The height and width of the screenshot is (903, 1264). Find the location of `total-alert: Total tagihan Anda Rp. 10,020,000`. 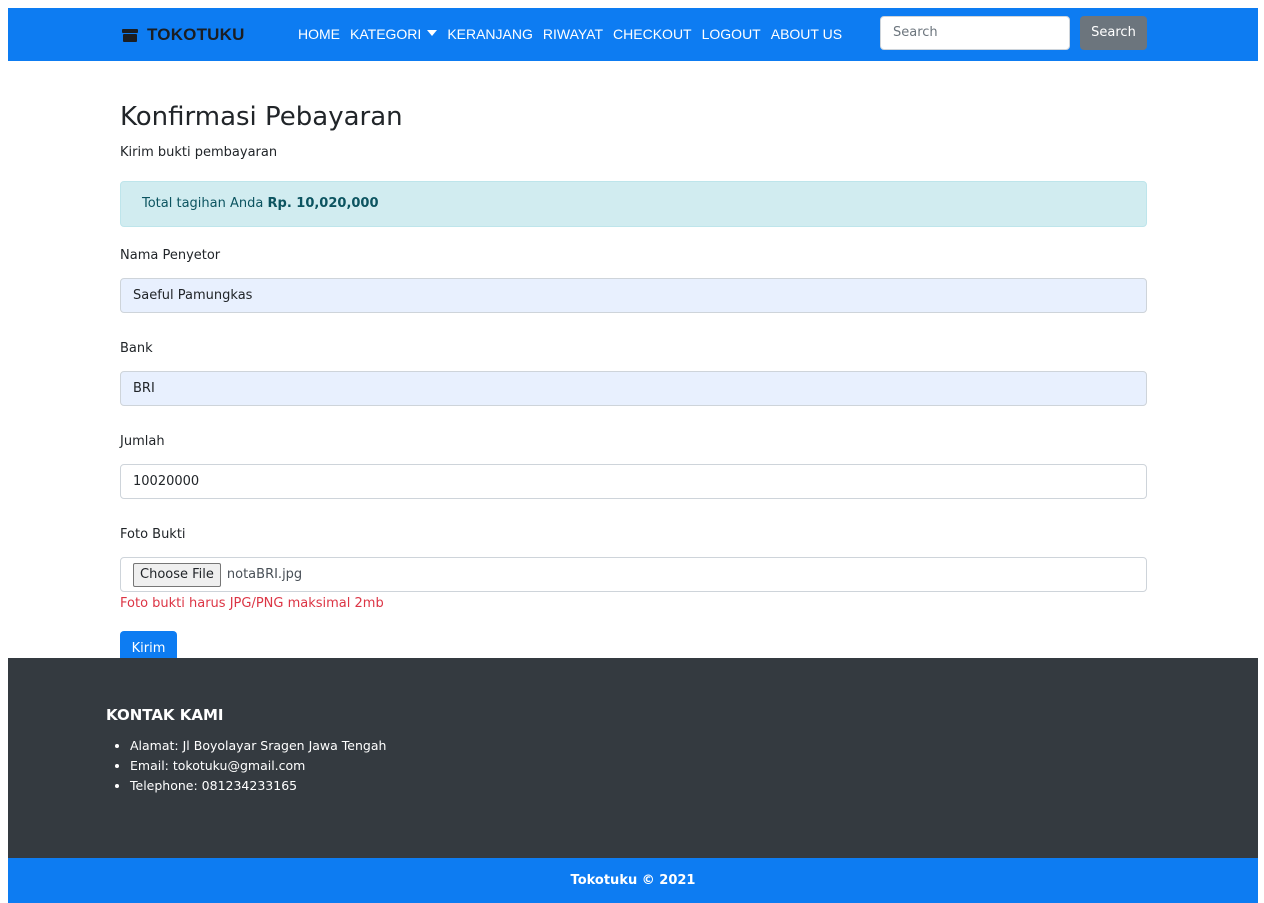

total-alert: Total tagihan Anda Rp. 10,020,000 is located at coordinates (633, 204).